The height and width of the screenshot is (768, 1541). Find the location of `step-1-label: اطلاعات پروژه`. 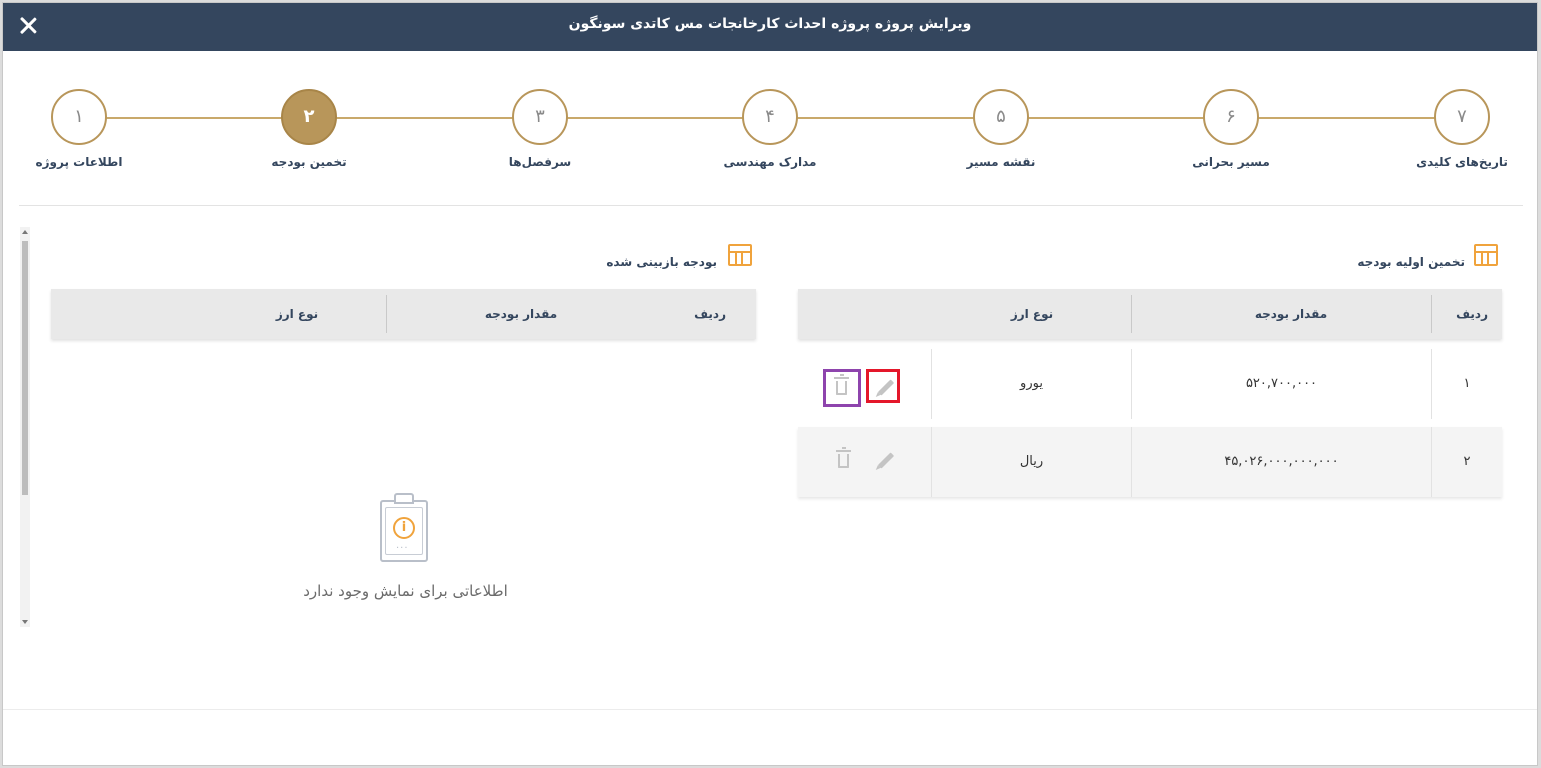

step-1-label: اطلاعات پروژه is located at coordinates (79, 162).